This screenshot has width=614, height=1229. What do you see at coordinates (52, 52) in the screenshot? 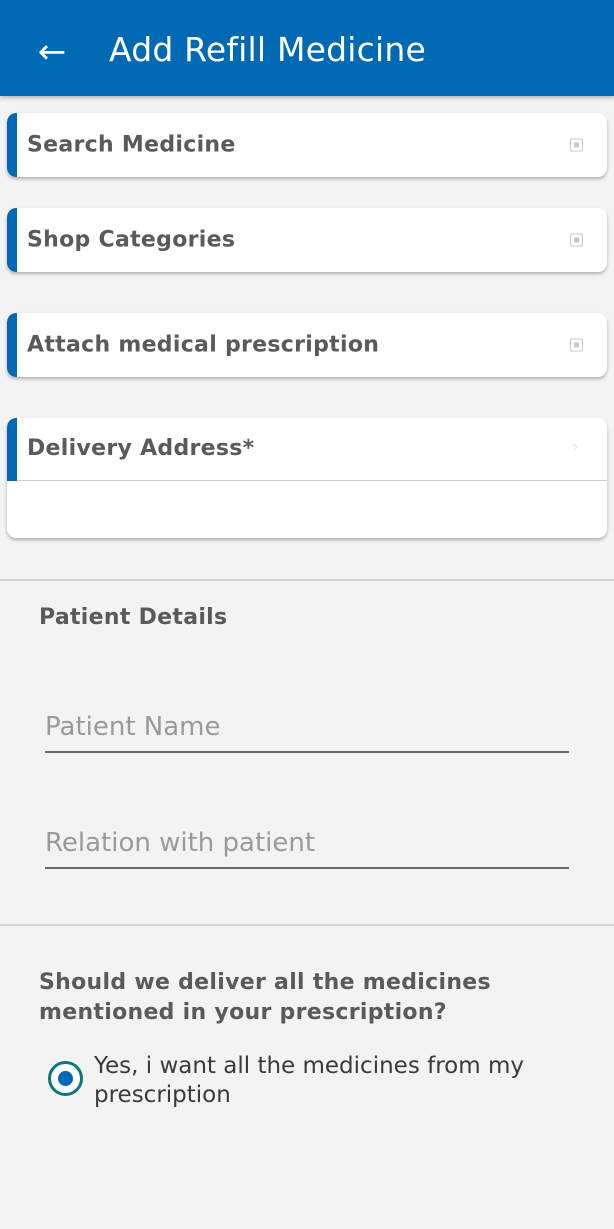
I see `back-arrow-icon: ←` at bounding box center [52, 52].